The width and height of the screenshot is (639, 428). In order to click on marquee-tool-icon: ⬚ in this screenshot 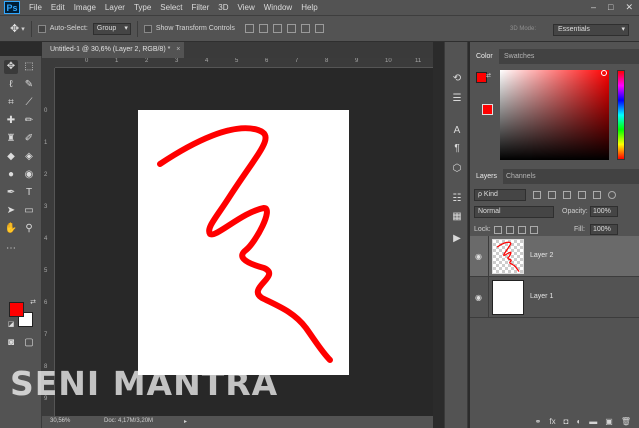, I will do `click(29, 67)`.